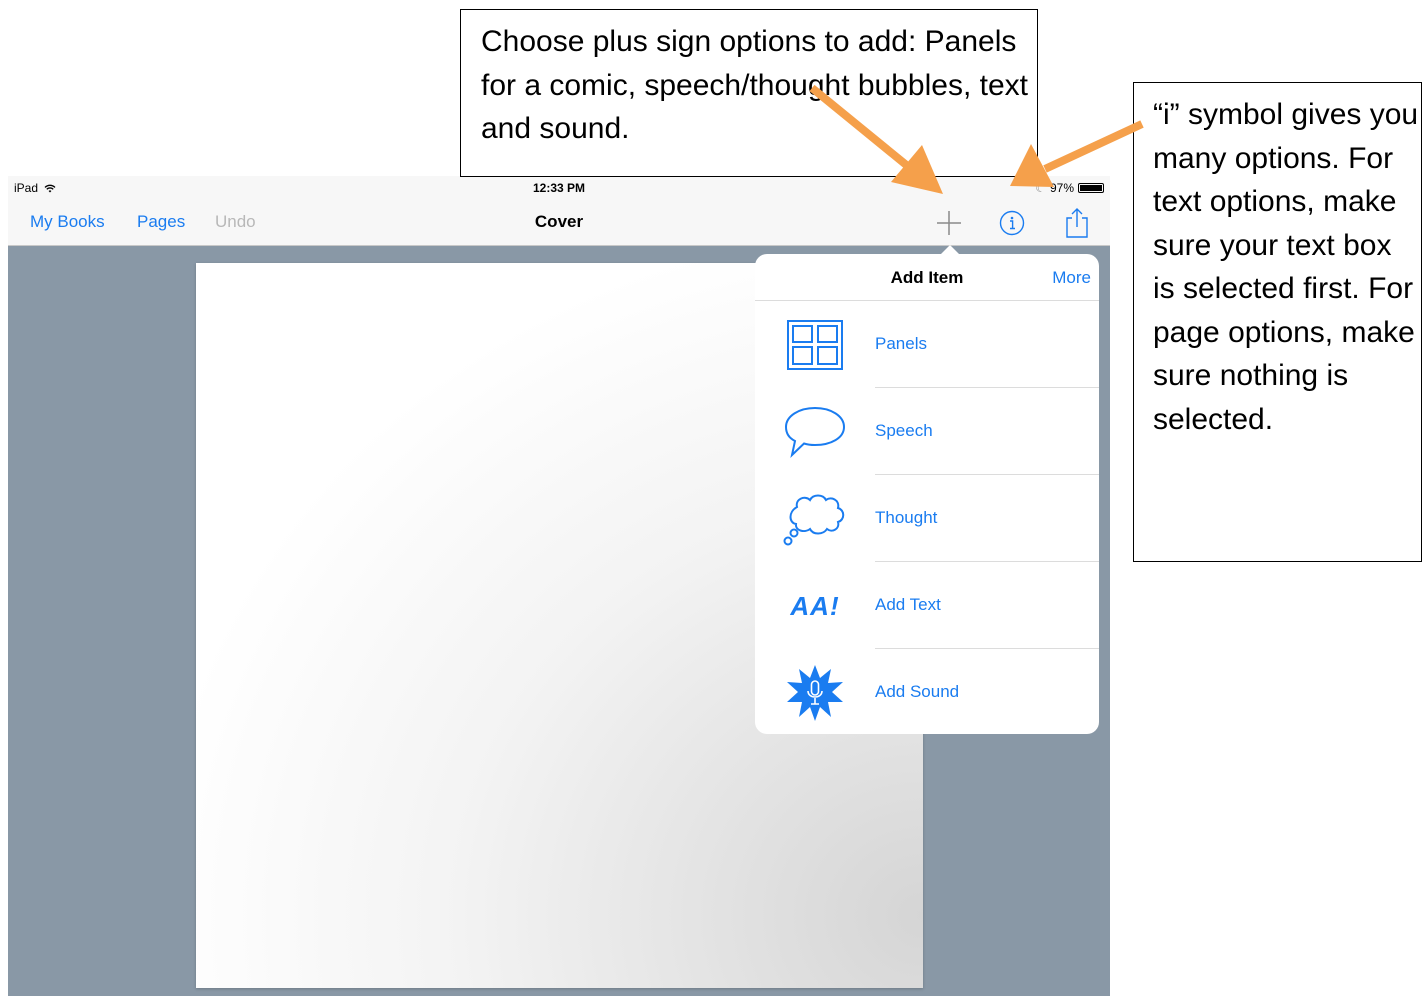  Describe the element at coordinates (559, 222) in the screenshot. I see `nav-bar: My Books Pages Undo Cover` at that location.